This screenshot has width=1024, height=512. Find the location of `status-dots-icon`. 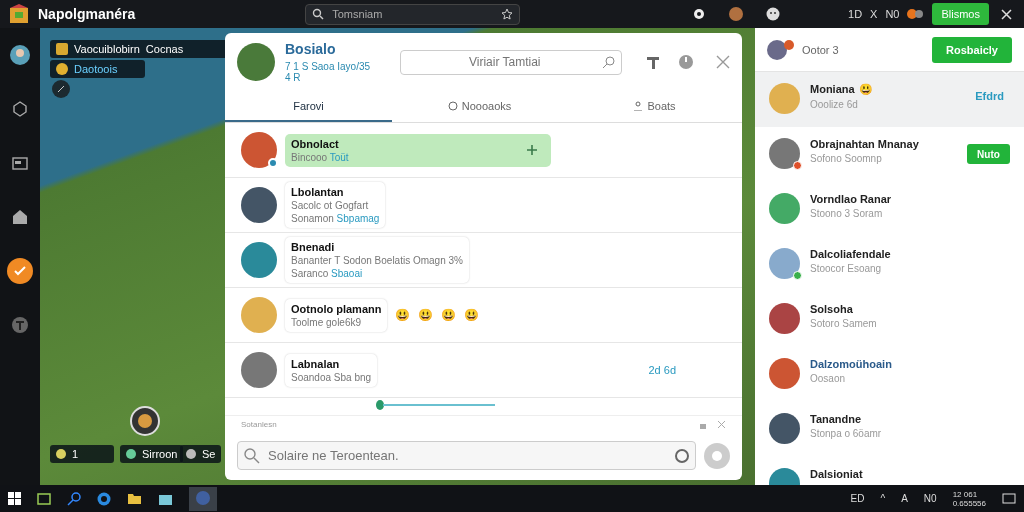

status-dots-icon is located at coordinates (916, 14).